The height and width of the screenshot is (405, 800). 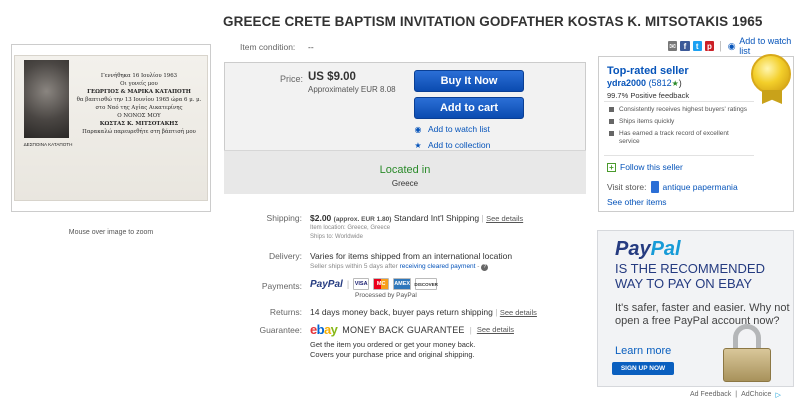 What do you see at coordinates (280, 330) in the screenshot?
I see `guarantee-label: Guarantee:` at bounding box center [280, 330].